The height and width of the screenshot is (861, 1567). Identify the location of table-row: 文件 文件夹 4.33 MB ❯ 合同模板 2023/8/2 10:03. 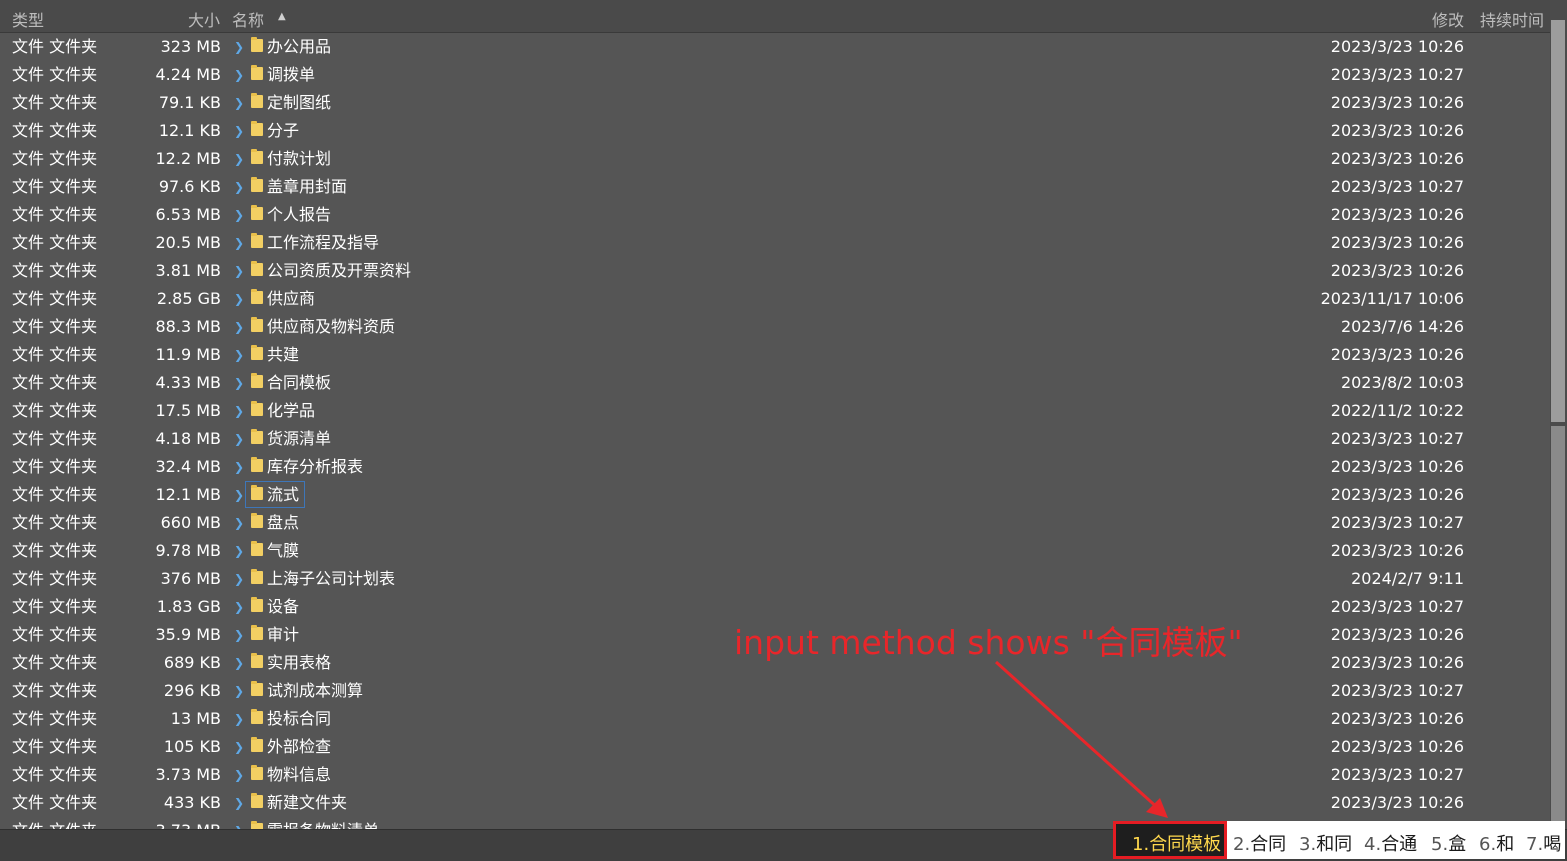
(778, 383).